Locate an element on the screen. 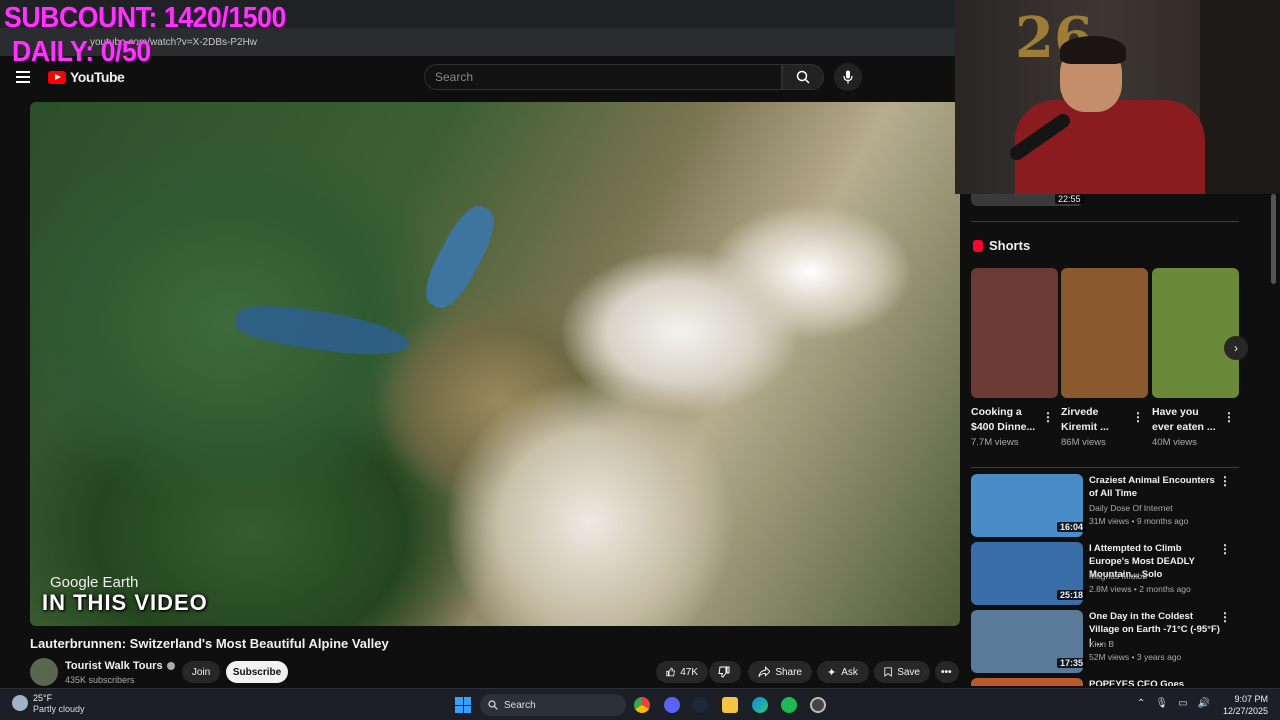 This screenshot has width=1280, height=720. taskbar-search: Search is located at coordinates (553, 705).